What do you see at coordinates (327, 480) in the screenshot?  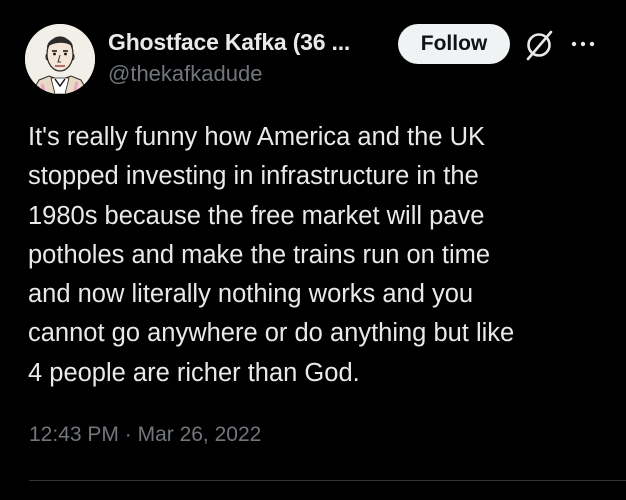 I see `divider` at bounding box center [327, 480].